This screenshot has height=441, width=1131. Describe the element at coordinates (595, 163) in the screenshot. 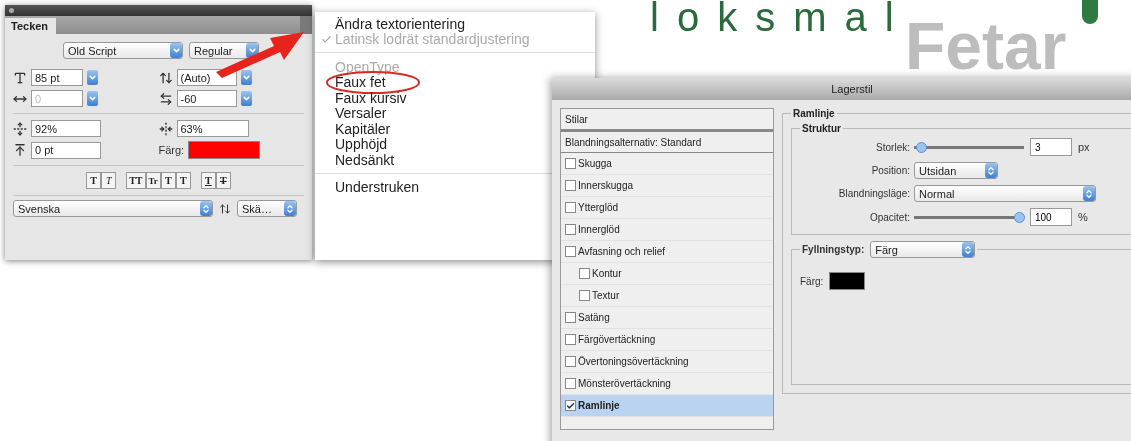

I see `effect-label: Skugga` at that location.